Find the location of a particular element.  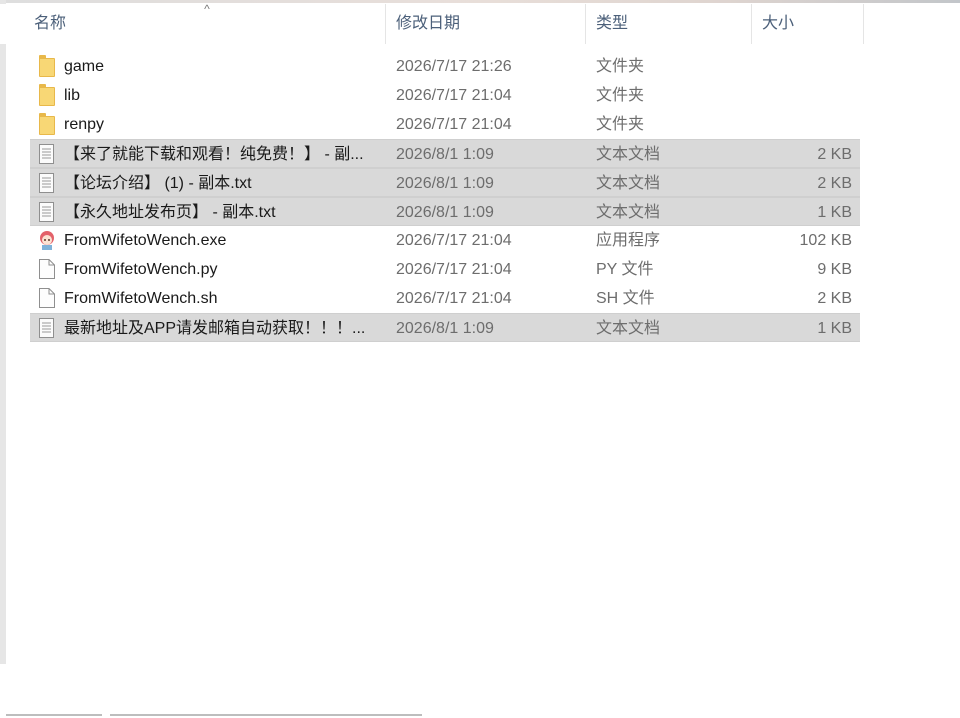

file-row: lib 2026/7/17 21:04 文件夹 is located at coordinates (445, 95).